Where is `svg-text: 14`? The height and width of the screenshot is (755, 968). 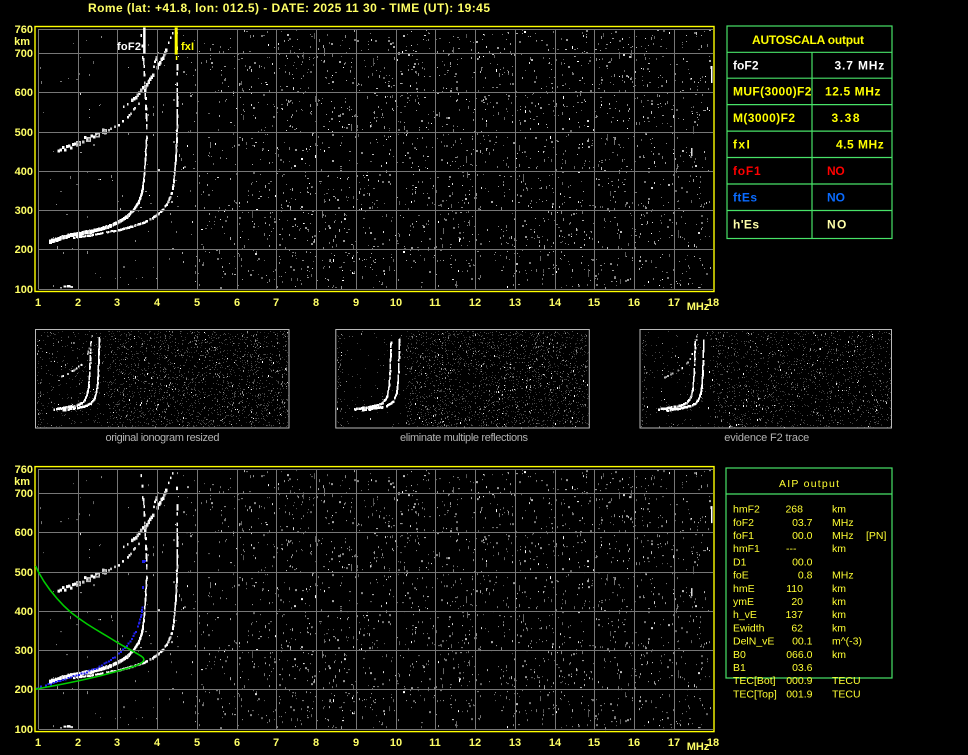 svg-text: 14 is located at coordinates (555, 303).